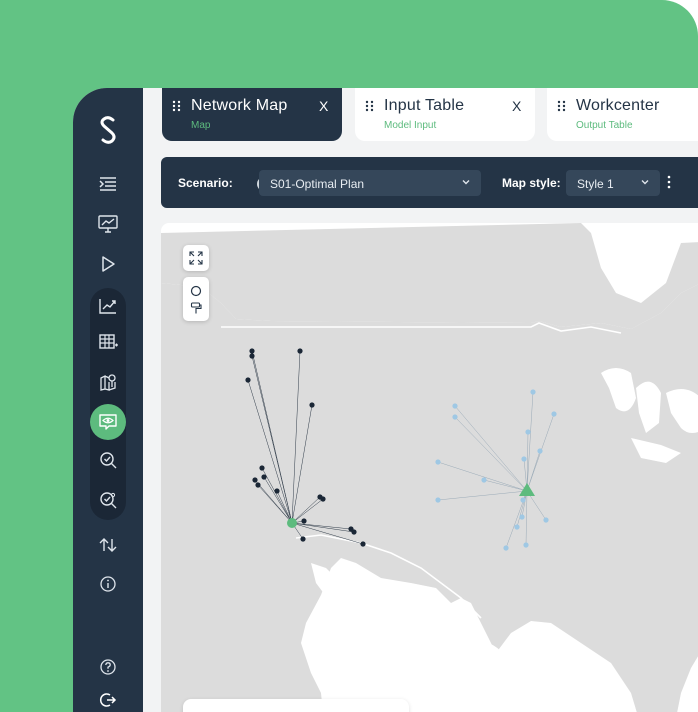  Describe the element at coordinates (108, 500) in the screenshot. I see `search-gear-icon` at that location.